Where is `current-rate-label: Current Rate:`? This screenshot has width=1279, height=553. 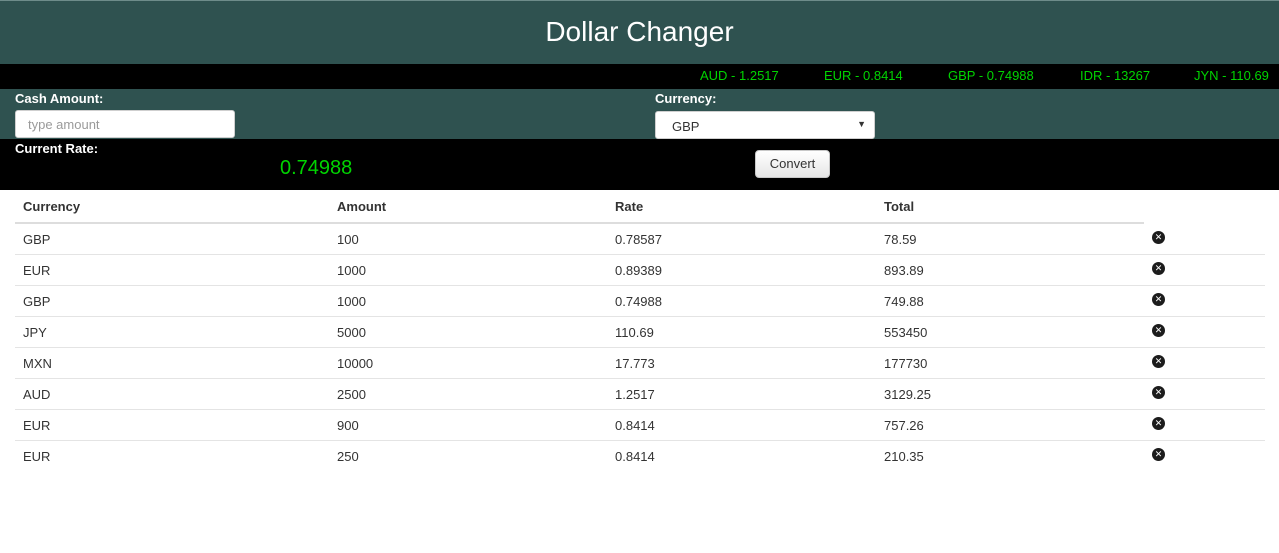 current-rate-label: Current Rate: is located at coordinates (57, 148).